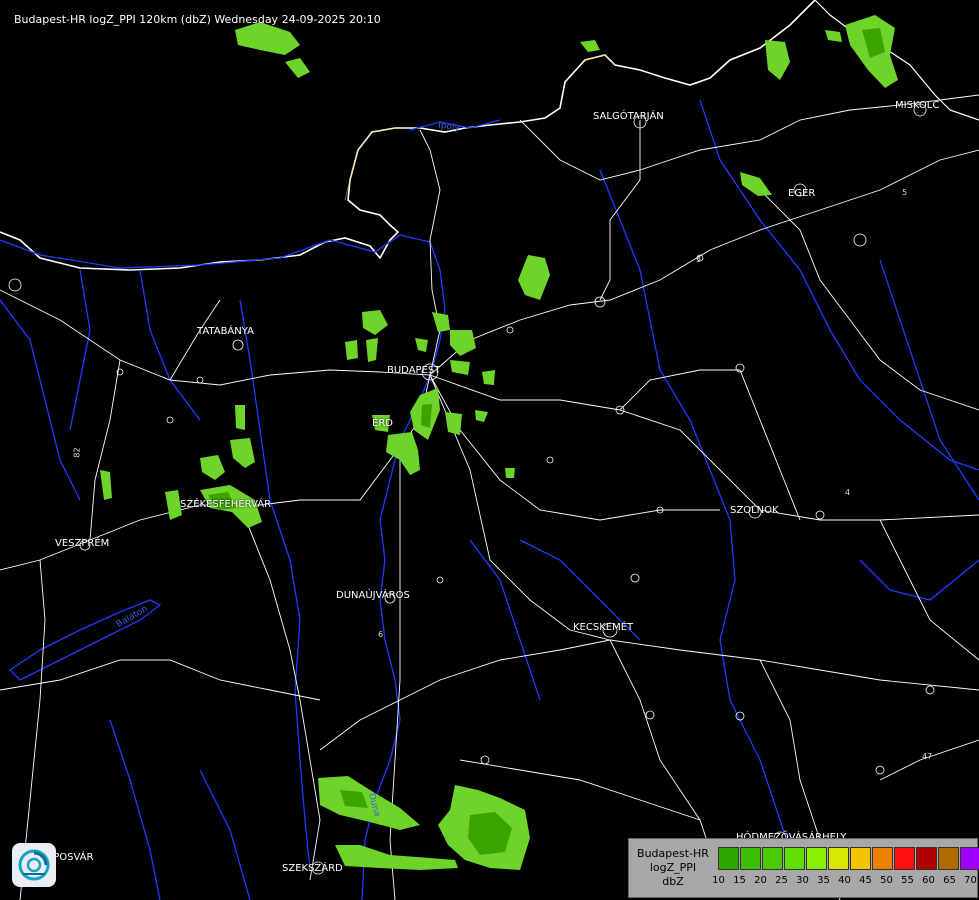 The width and height of the screenshot is (979, 900). What do you see at coordinates (928, 880) in the screenshot?
I see `legend-tick-label: 60` at bounding box center [928, 880].